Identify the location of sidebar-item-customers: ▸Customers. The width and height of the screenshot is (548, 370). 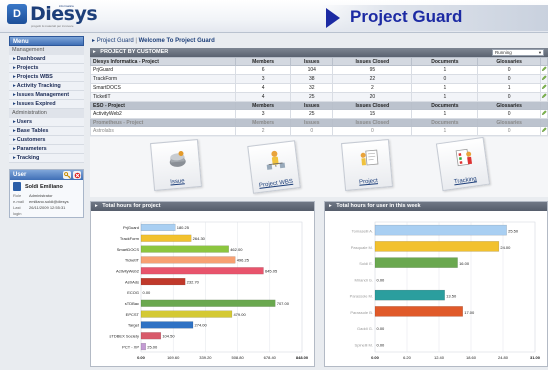
(46, 140).